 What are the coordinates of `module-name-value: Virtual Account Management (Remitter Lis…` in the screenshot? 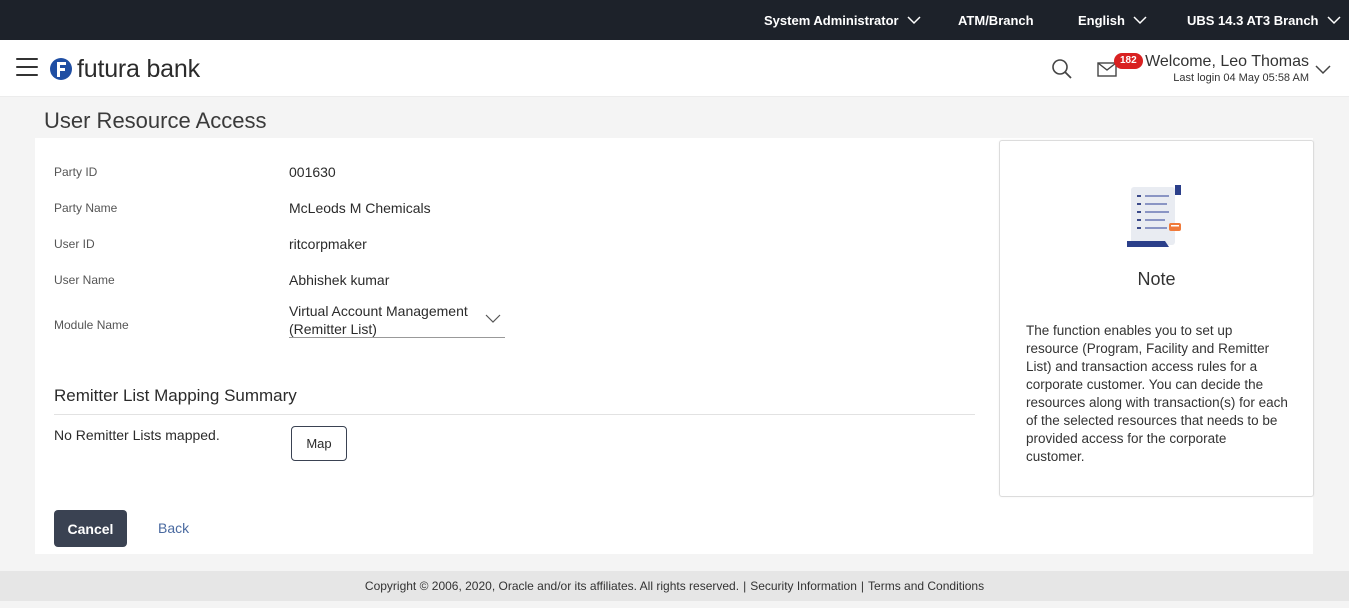 It's located at (378, 320).